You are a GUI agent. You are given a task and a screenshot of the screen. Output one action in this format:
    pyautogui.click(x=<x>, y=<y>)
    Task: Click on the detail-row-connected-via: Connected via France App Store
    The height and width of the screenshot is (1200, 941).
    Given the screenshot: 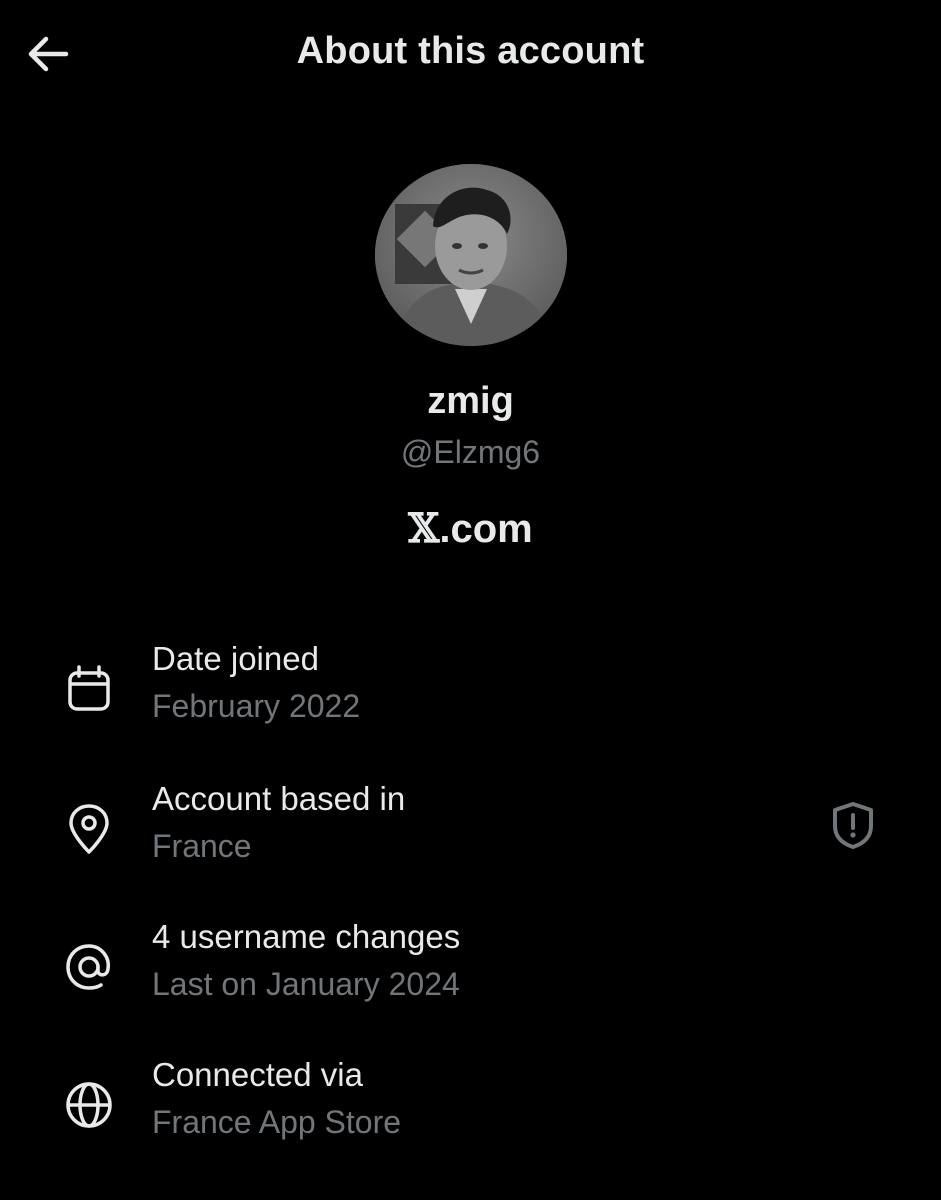 What is the action you would take?
    pyautogui.click(x=470, y=1111)
    